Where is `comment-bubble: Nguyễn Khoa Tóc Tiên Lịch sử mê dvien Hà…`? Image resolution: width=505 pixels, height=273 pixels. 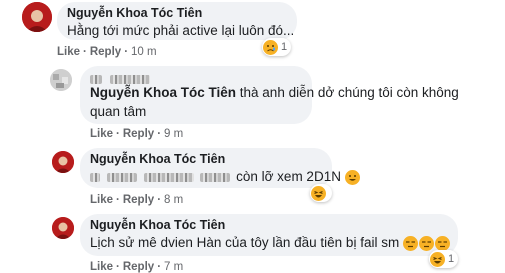 comment-bubble: Nguyễn Khoa Tóc Tiên Lịch sử mê dvien Hà… is located at coordinates (269, 235).